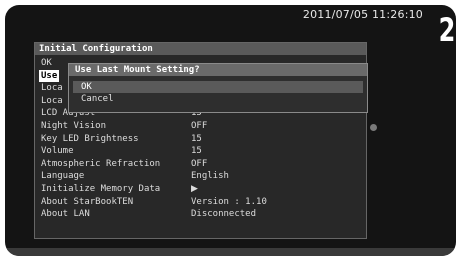 The image size is (463, 267). What do you see at coordinates (87, 201) in the screenshot?
I see `menu-item-label: About StarBookTEN` at bounding box center [87, 201].